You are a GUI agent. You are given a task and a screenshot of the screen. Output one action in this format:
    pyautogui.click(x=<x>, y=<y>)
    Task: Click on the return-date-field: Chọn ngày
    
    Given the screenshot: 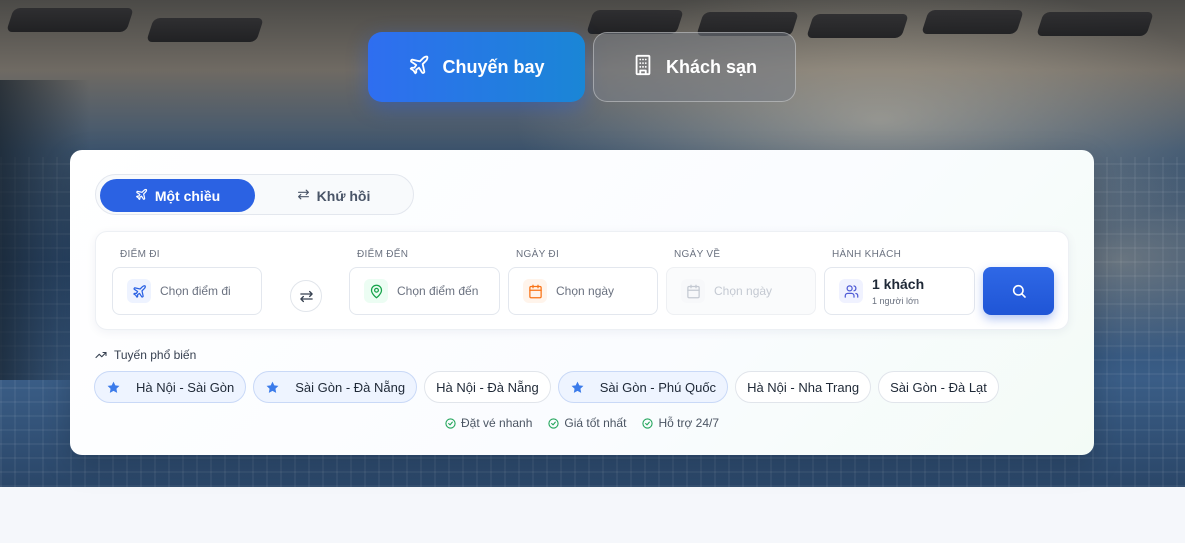 What is the action you would take?
    pyautogui.click(x=741, y=291)
    